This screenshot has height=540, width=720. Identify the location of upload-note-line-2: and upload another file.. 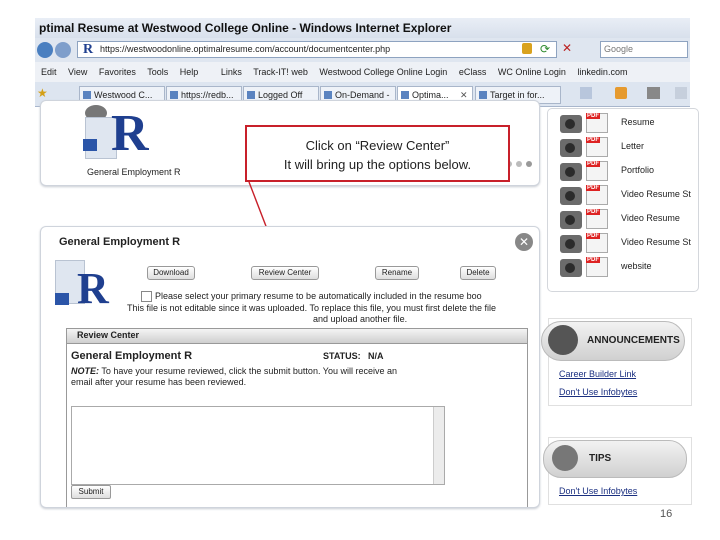
(360, 319).